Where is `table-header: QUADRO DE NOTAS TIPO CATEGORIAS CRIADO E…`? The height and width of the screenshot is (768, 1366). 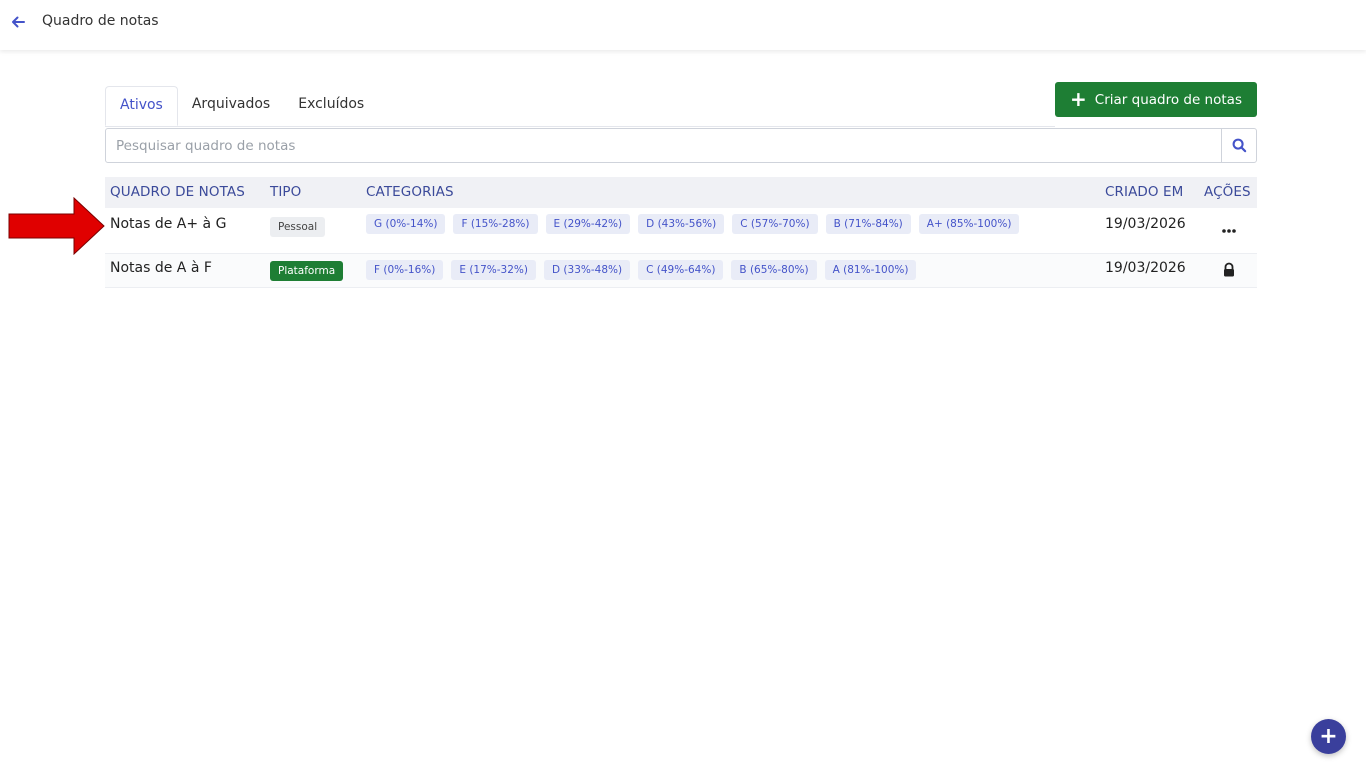
table-header: QUADRO DE NOTAS TIPO CATEGORIAS CRIADO E… is located at coordinates (681, 192).